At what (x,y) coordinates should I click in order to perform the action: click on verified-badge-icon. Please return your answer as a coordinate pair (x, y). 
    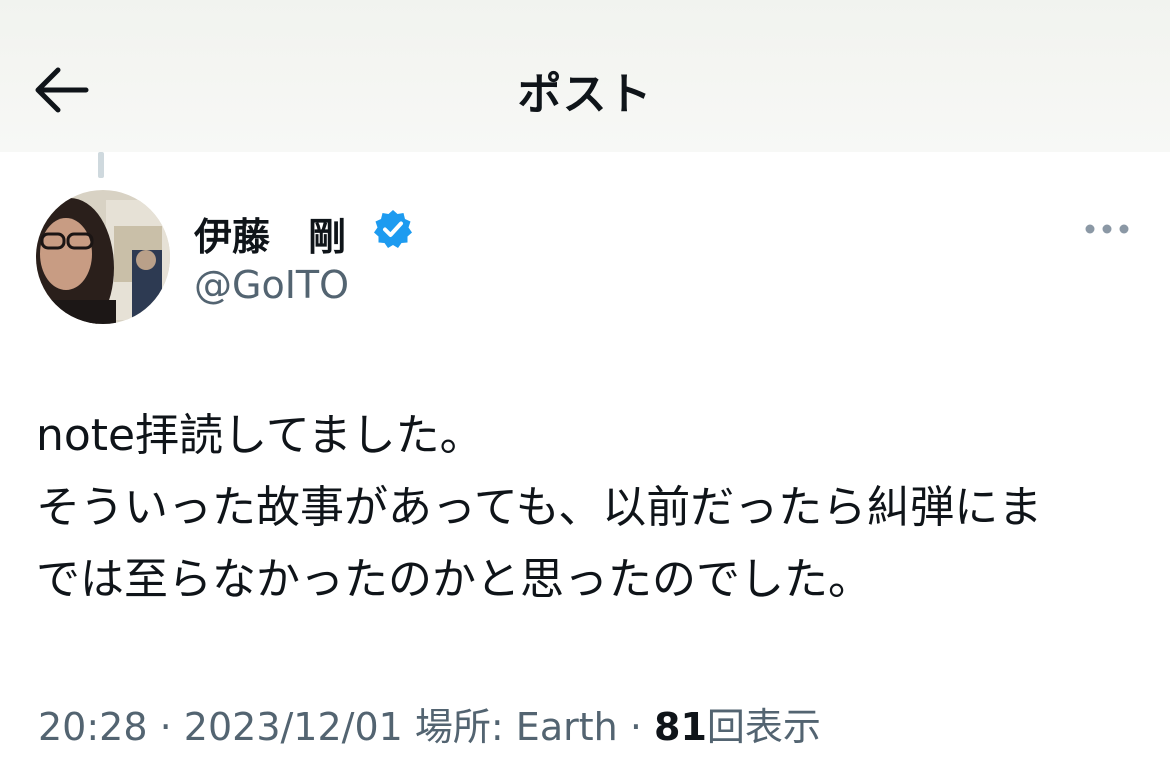
    Looking at the image, I should click on (393, 229).